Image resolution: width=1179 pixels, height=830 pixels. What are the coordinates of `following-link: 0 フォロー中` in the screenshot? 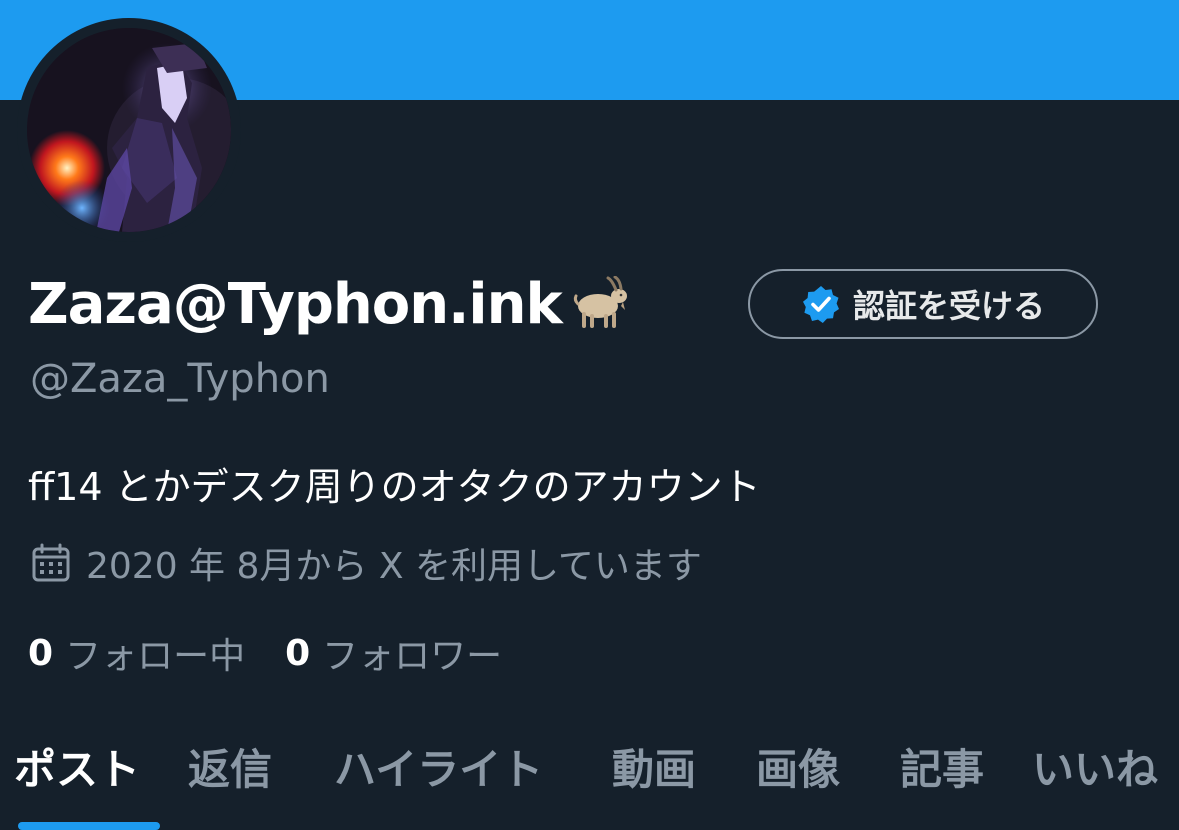 It's located at (136, 653).